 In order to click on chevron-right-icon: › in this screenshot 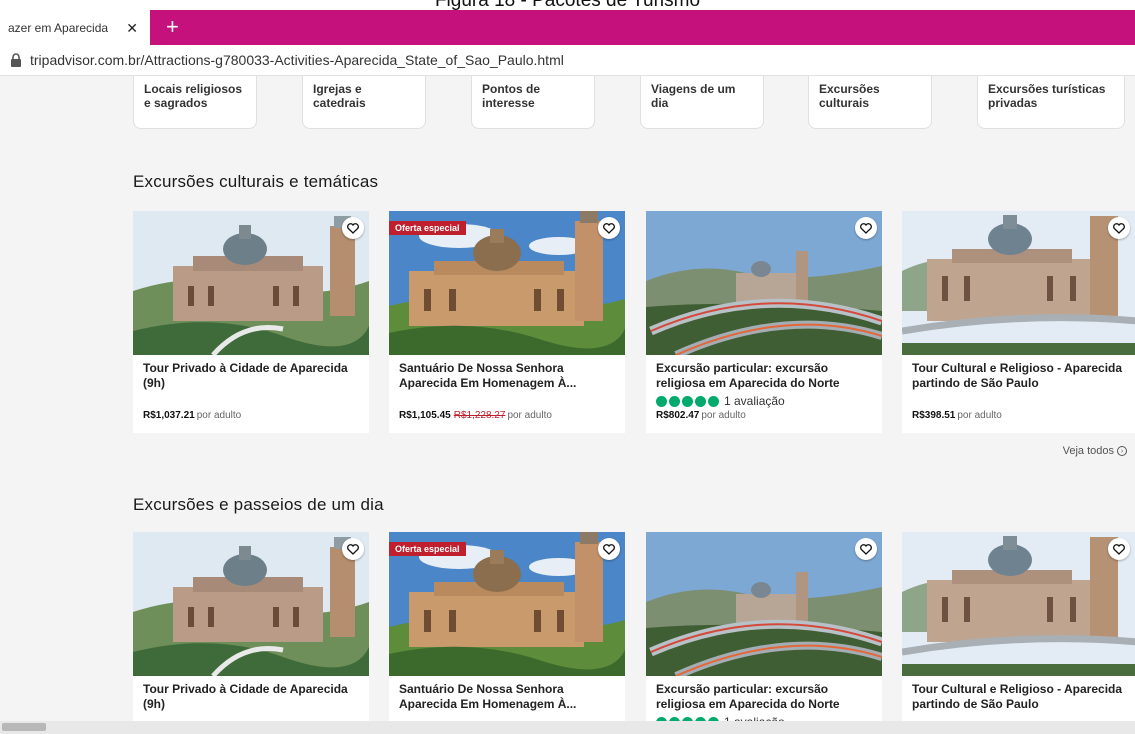, I will do `click(1122, 451)`.